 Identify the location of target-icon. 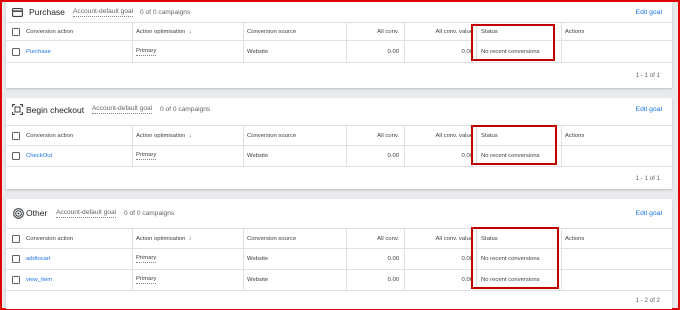
(18, 213).